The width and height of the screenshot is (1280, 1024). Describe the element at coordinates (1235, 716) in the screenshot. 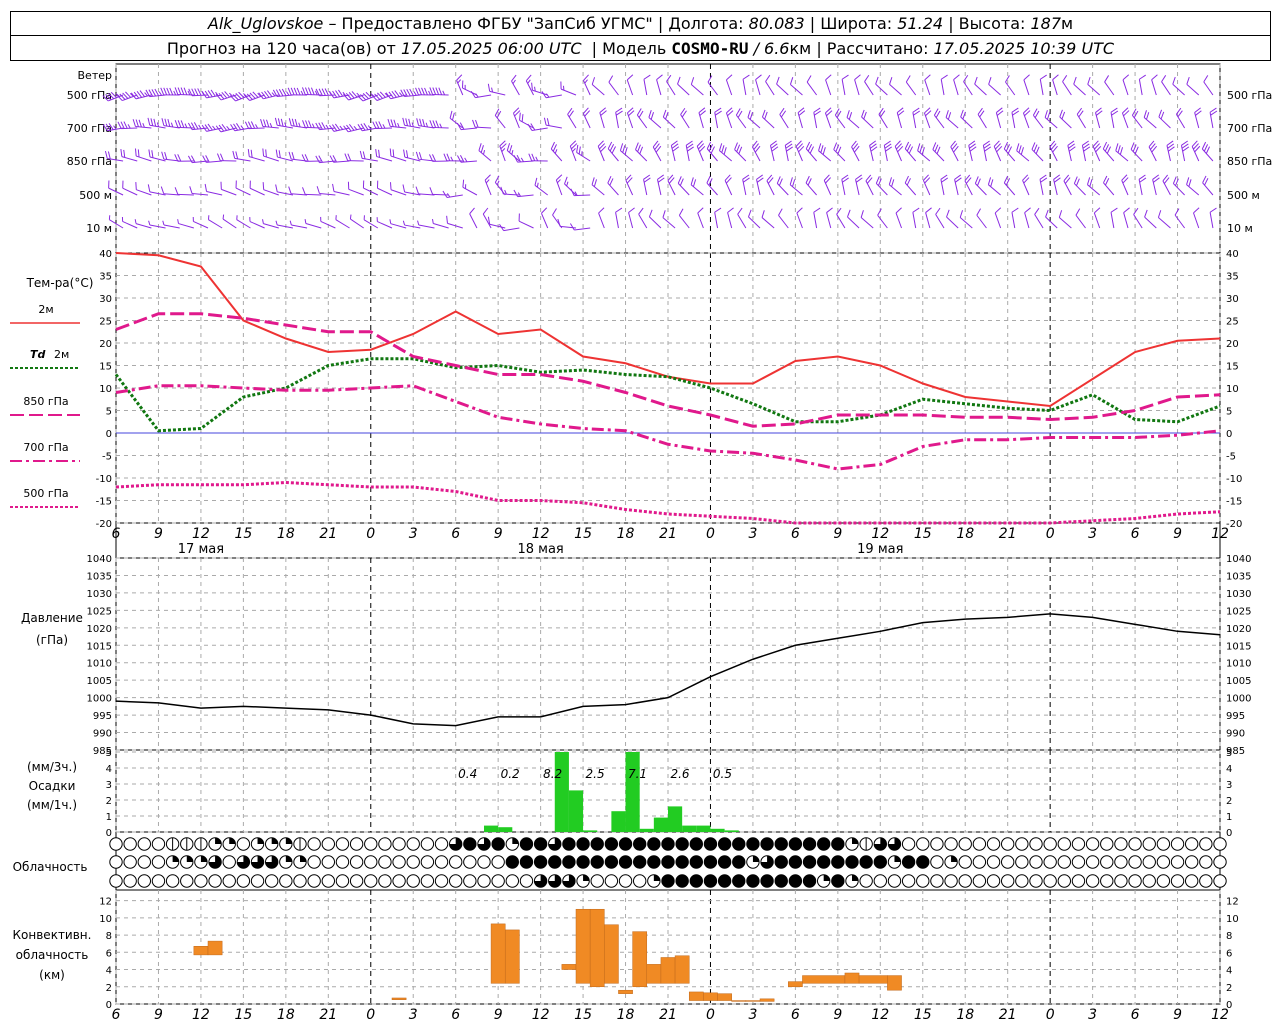

I see `pressure-y-tick-right: 995` at that location.